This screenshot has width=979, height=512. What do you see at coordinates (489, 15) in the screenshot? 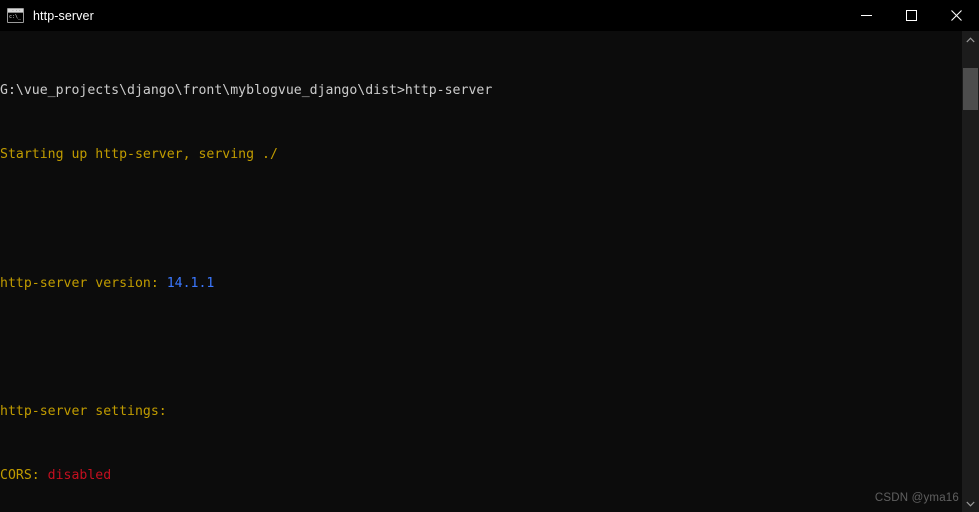
I see `title-bar: ··· c:\_ http-server` at bounding box center [489, 15].